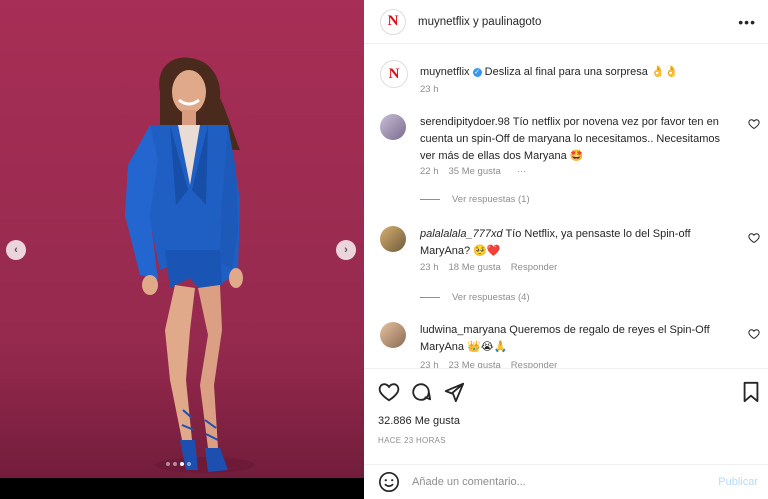 The height and width of the screenshot is (499, 768). I want to click on post-authors: muynetflix y paulinagoto, so click(479, 22).